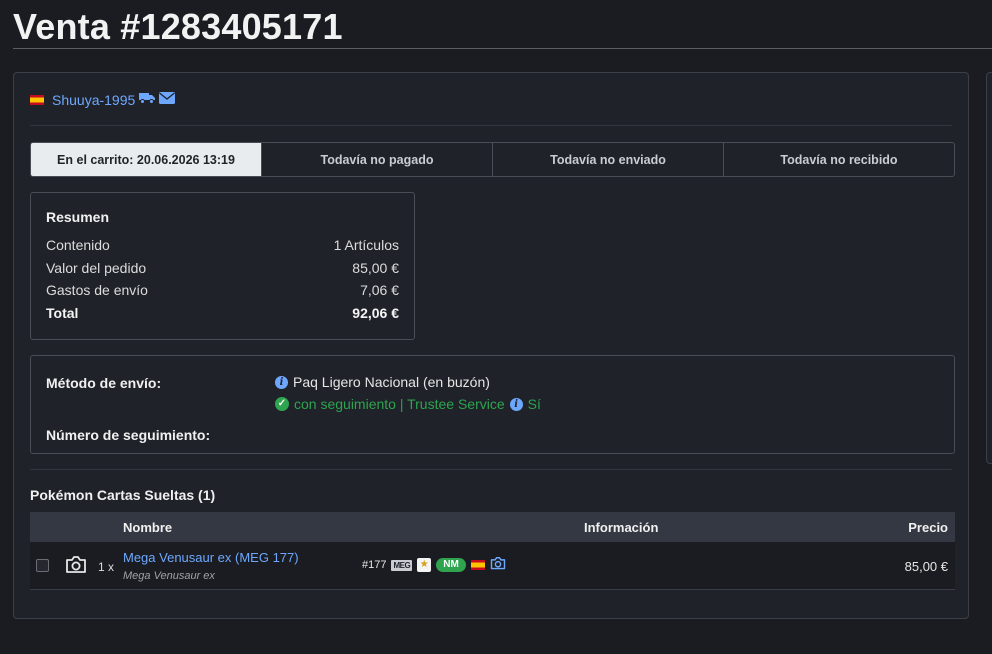  I want to click on summary-value: 85,00 €, so click(375, 267).